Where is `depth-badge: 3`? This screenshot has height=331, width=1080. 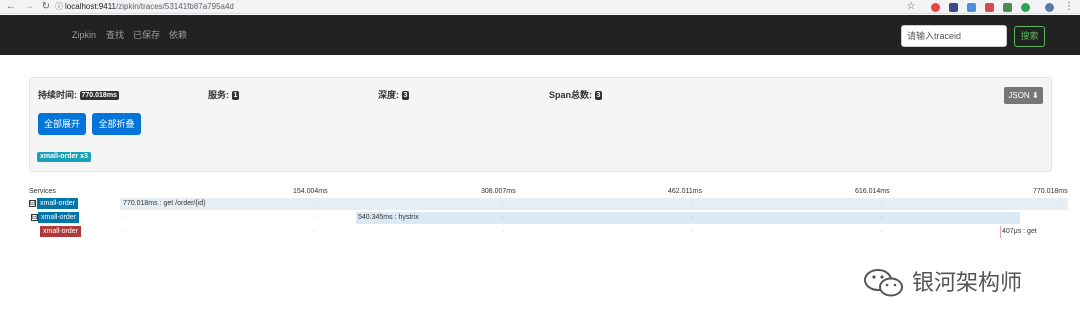
depth-badge: 3 is located at coordinates (405, 95).